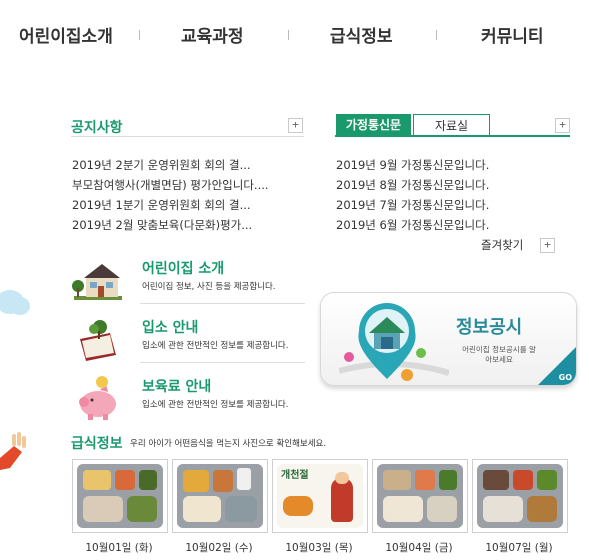 This screenshot has height=560, width=589. I want to click on tab-underline, so click(452, 136).